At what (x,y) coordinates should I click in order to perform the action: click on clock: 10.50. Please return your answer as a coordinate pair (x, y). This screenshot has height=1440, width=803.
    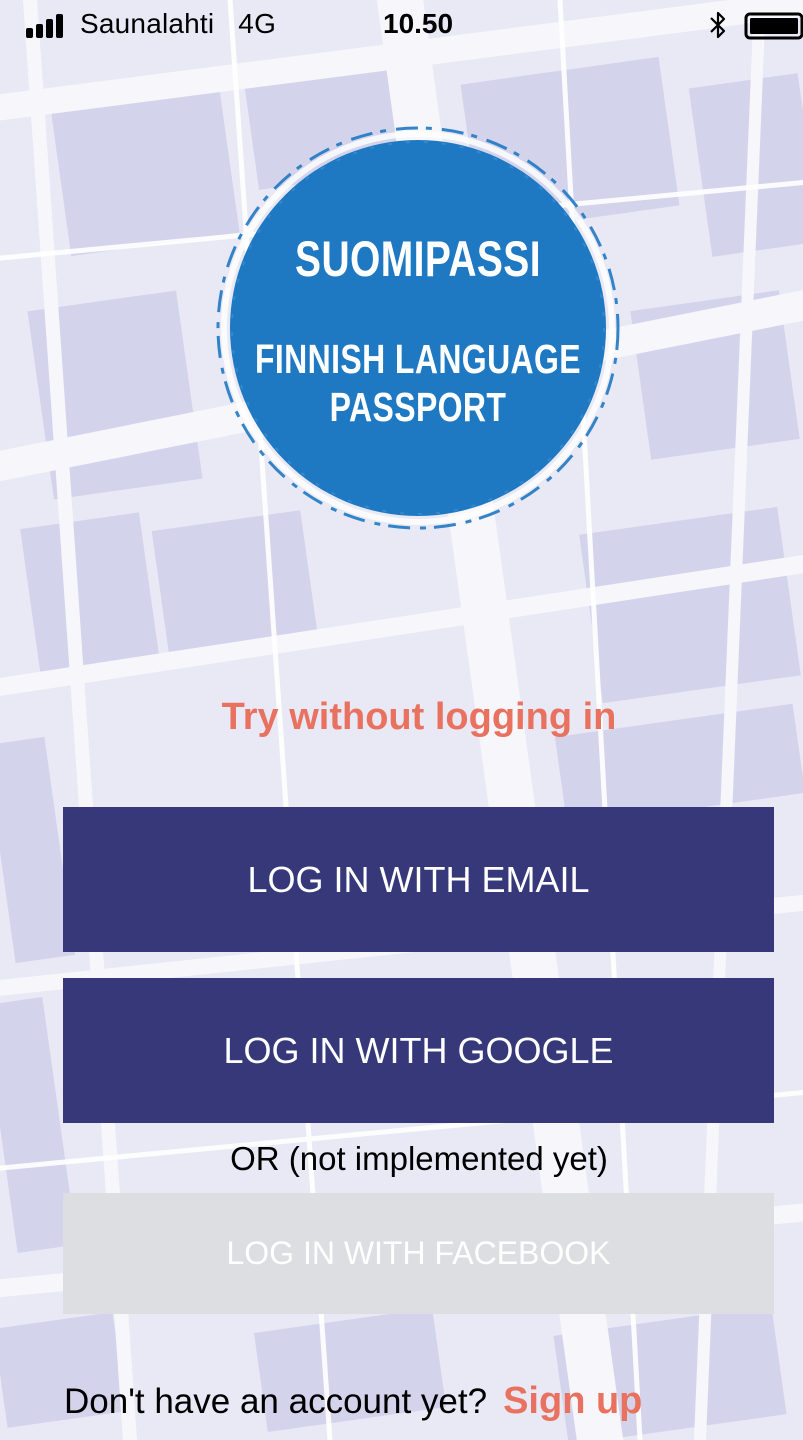
    Looking at the image, I should click on (418, 23).